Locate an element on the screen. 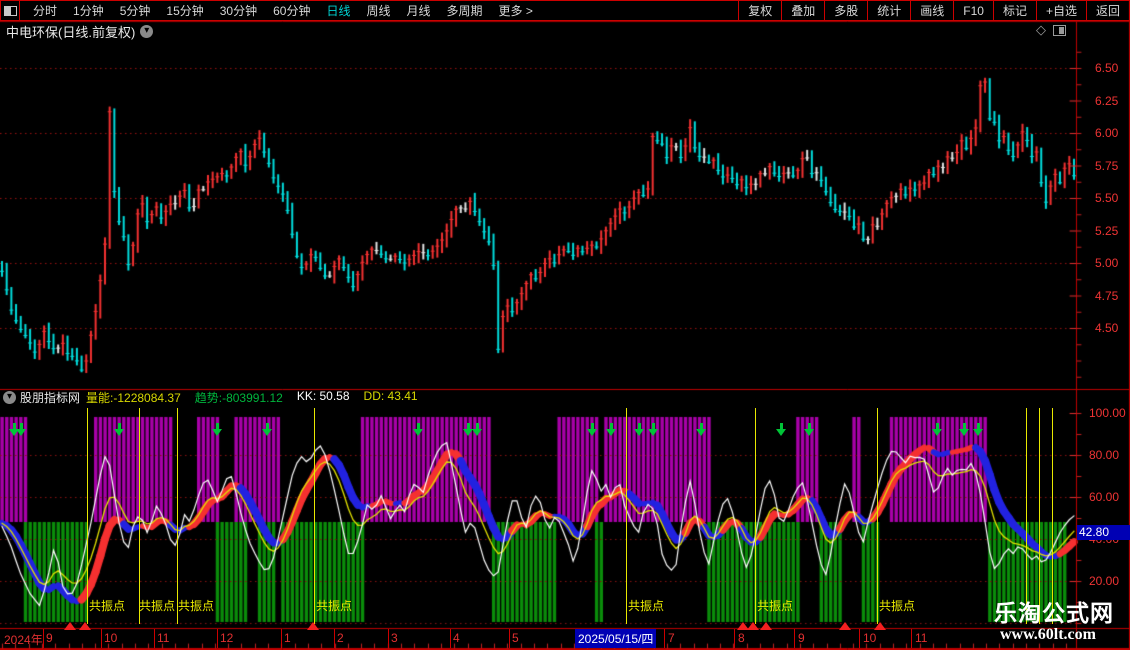  period-tab: 周线 is located at coordinates (378, 10).